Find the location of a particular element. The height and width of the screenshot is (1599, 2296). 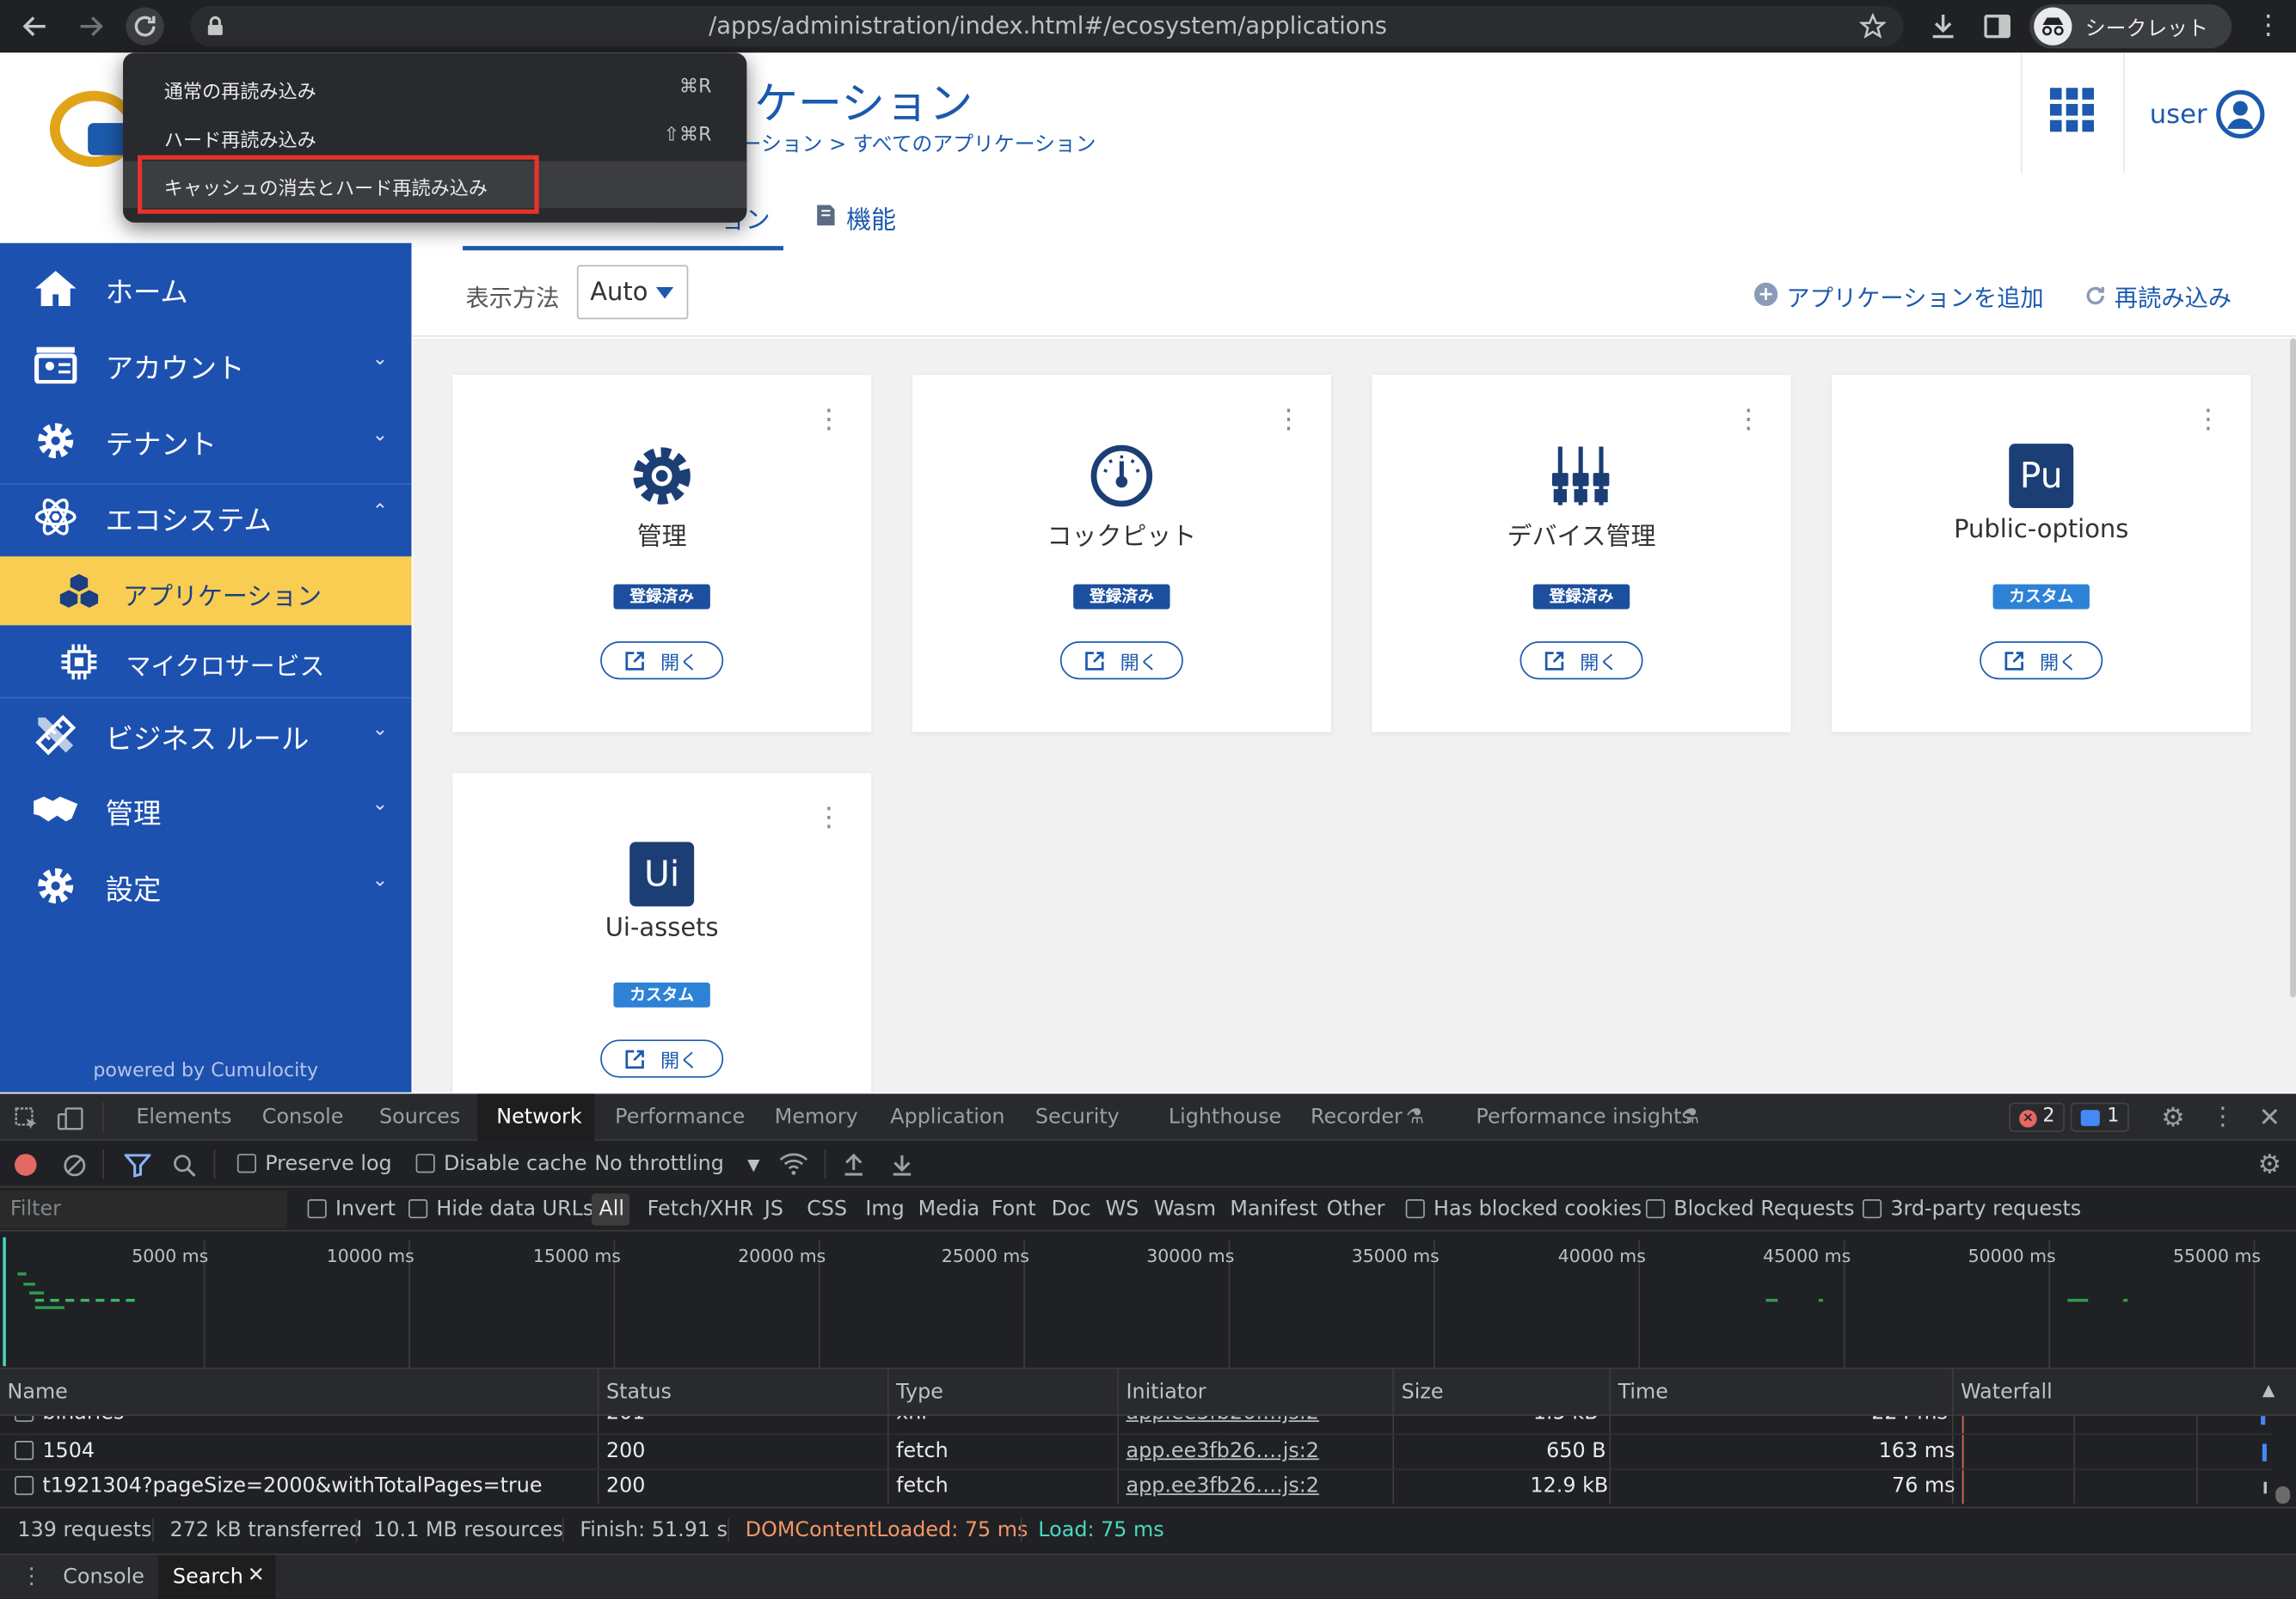

table-scrollbar is located at coordinates (2283, 1495).